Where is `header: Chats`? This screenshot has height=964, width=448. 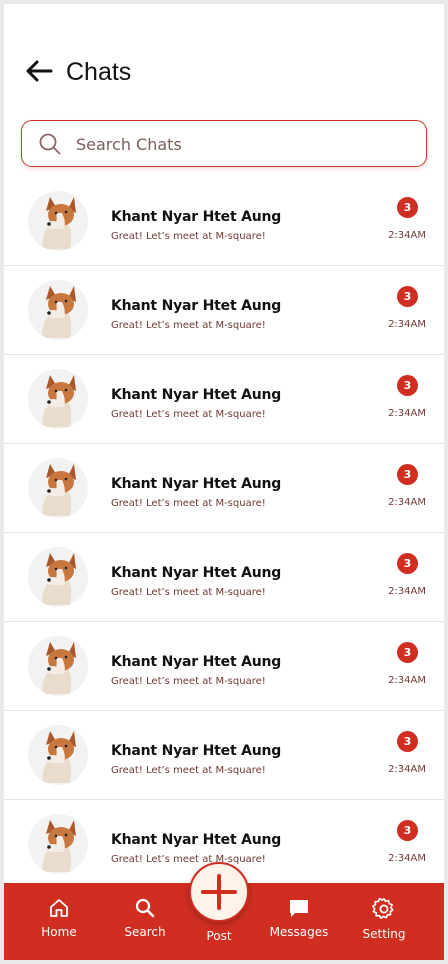
header: Chats is located at coordinates (224, 60).